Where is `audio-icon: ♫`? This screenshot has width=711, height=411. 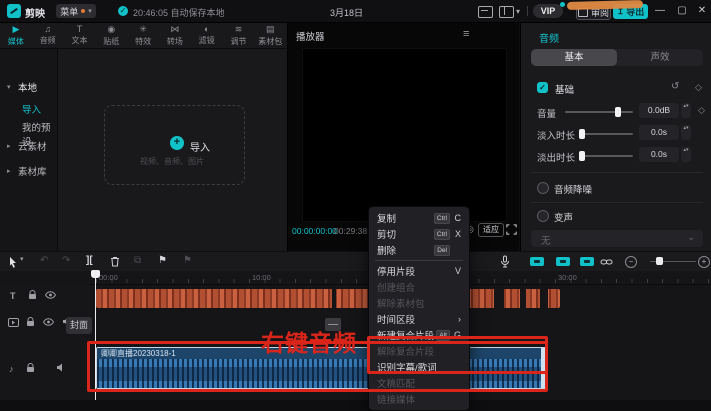 audio-icon: ♫ is located at coordinates (48, 29).